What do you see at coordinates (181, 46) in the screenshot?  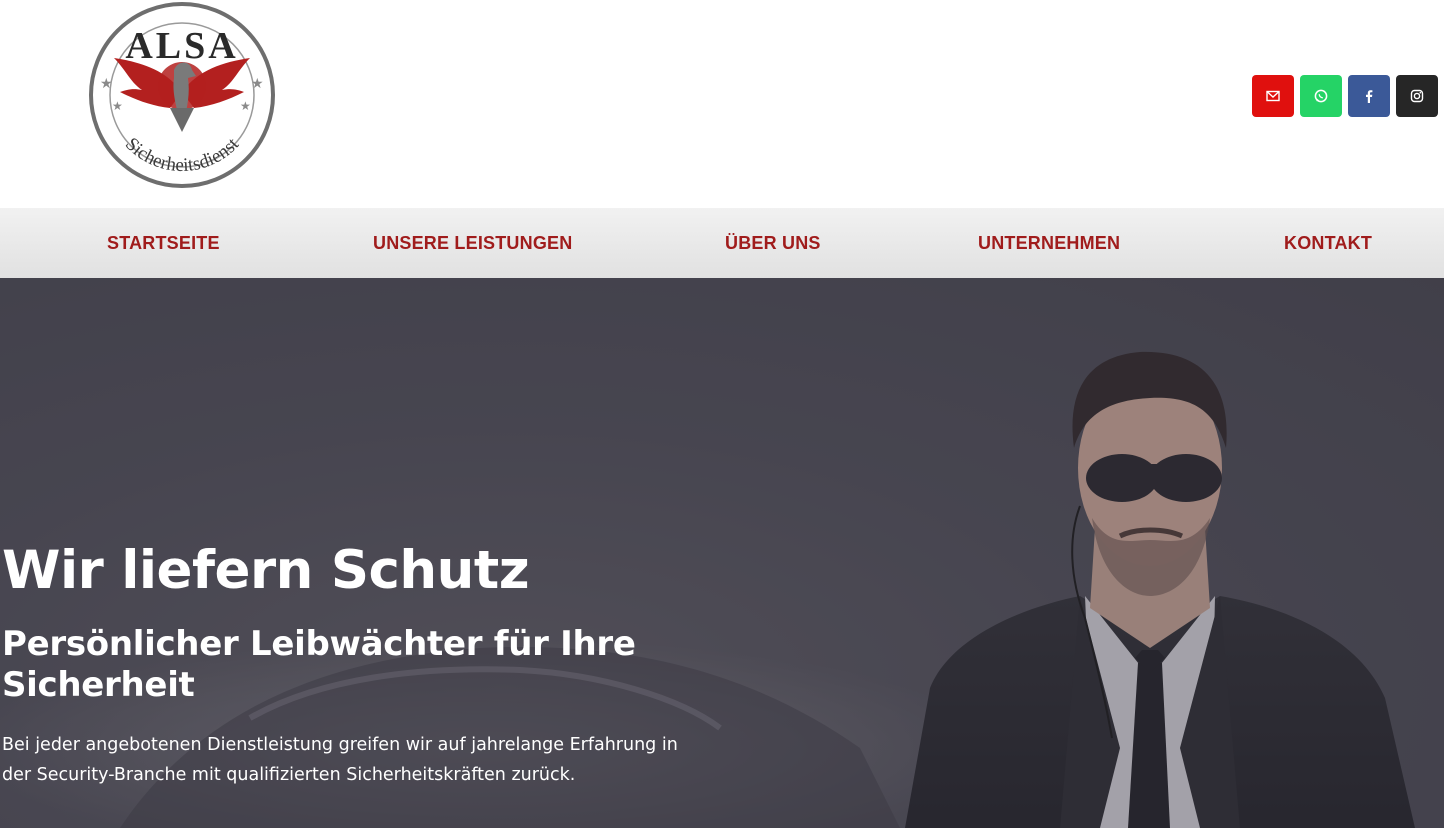 I see `logo-top-text: ALSA` at bounding box center [181, 46].